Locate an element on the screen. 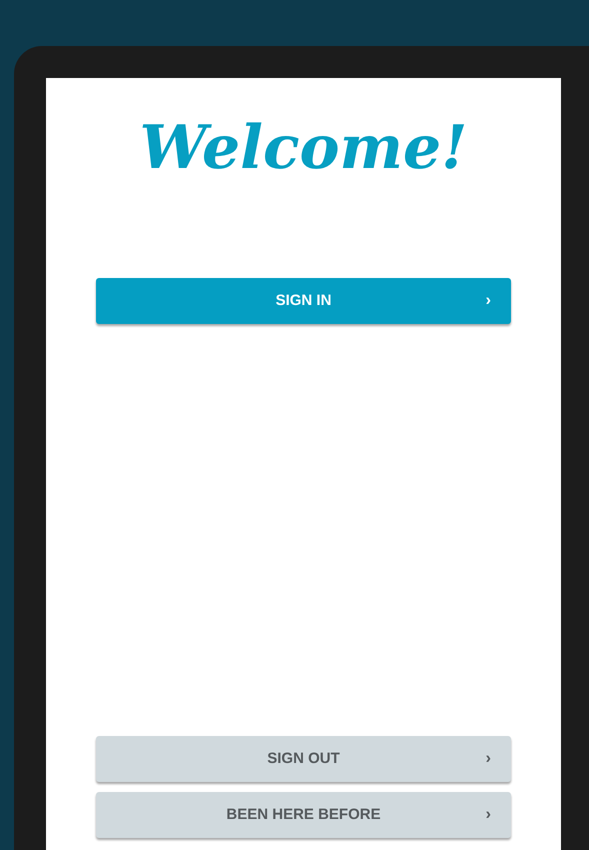 Image resolution: width=589 pixels, height=850 pixels. welcome-heading: Welcome! is located at coordinates (303, 148).